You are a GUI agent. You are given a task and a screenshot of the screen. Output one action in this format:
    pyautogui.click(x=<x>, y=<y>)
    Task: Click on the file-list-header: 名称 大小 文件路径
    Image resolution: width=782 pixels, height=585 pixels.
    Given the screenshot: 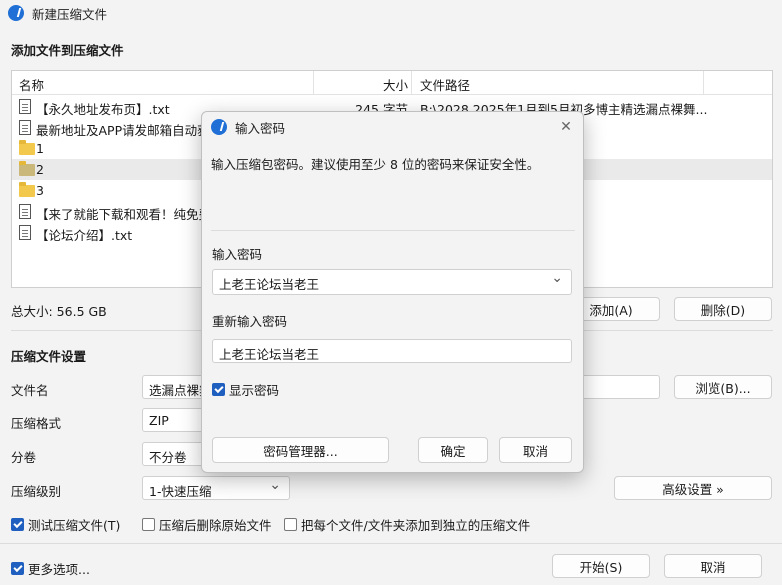 What is the action you would take?
    pyautogui.click(x=392, y=83)
    